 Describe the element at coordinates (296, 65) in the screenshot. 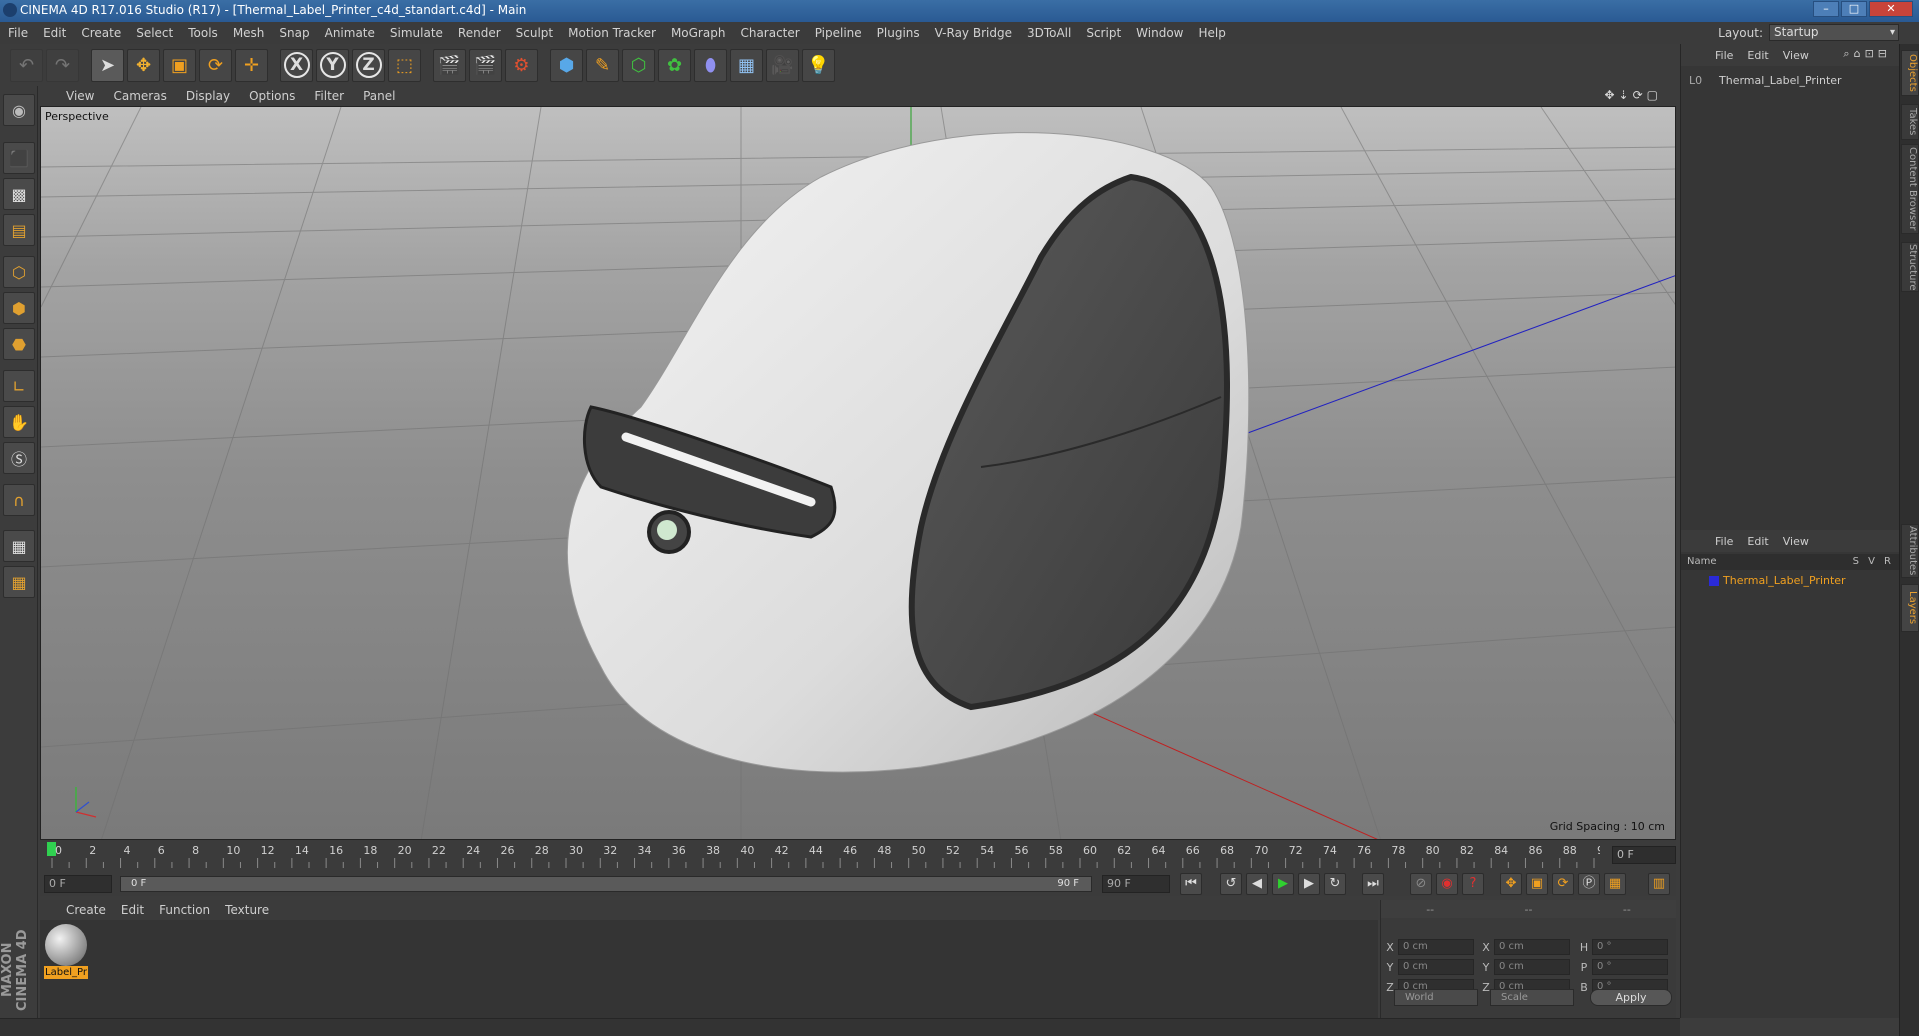

I see `x-axis-icon: X` at that location.